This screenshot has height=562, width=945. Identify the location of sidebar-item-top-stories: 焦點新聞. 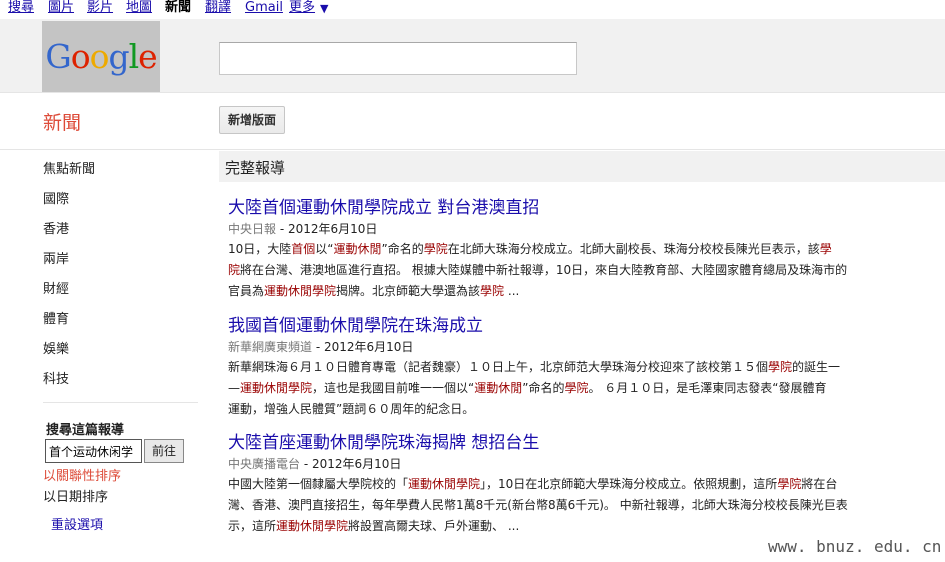
(69, 167).